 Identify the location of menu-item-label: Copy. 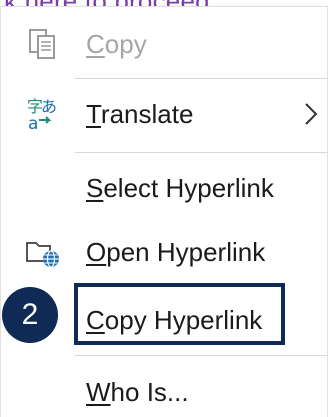
(116, 43).